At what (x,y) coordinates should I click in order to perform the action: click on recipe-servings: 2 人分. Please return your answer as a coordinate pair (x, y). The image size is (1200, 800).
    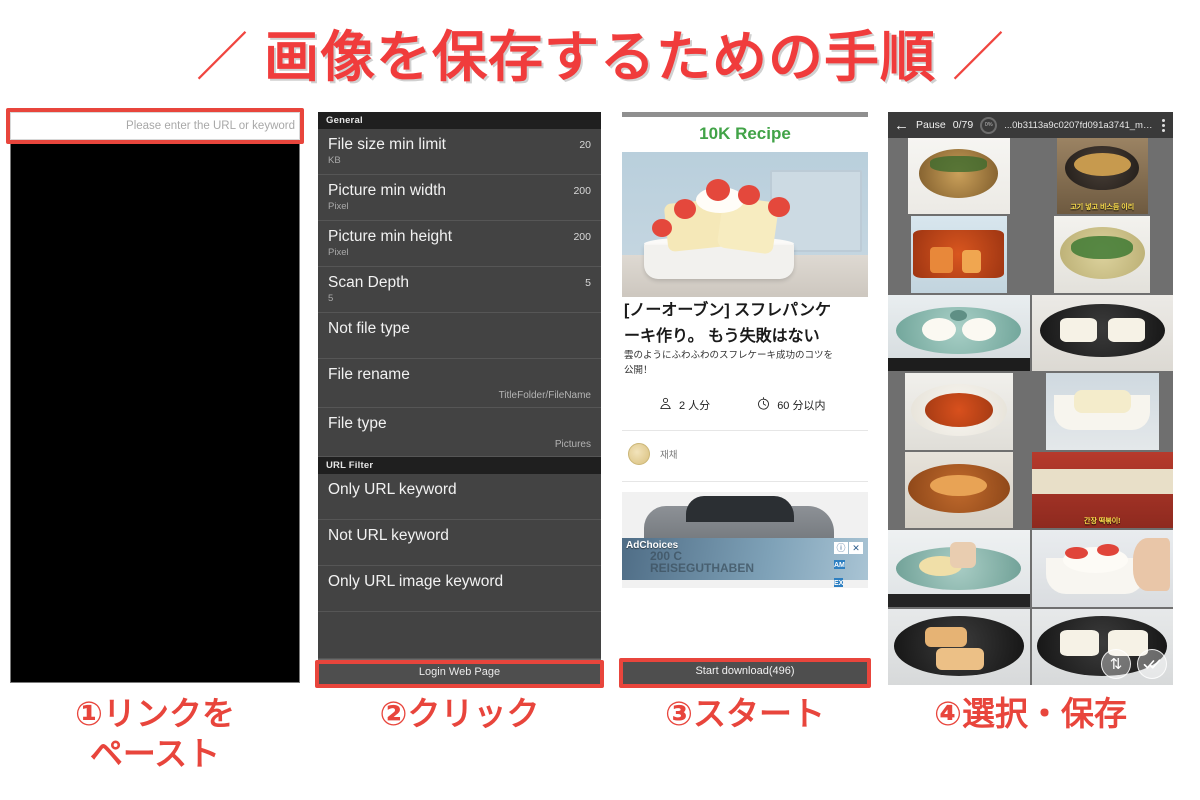
    Looking at the image, I should click on (684, 405).